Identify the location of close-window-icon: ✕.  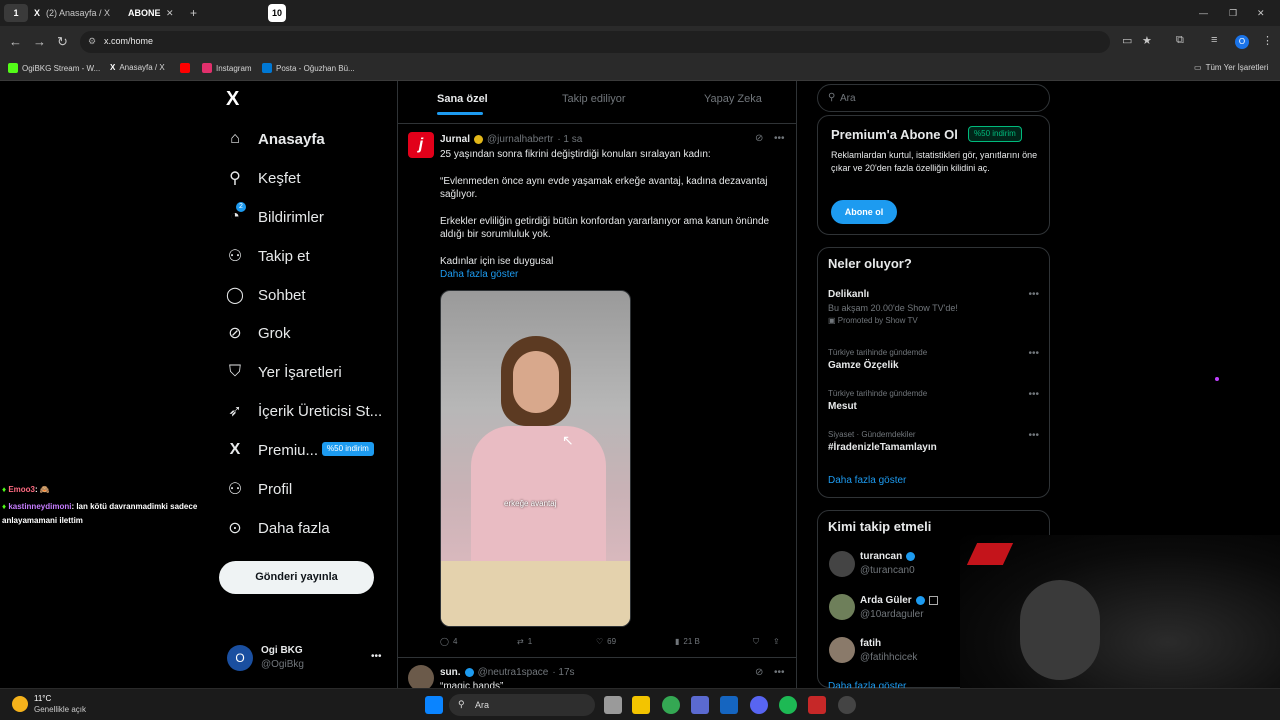
(1261, 13).